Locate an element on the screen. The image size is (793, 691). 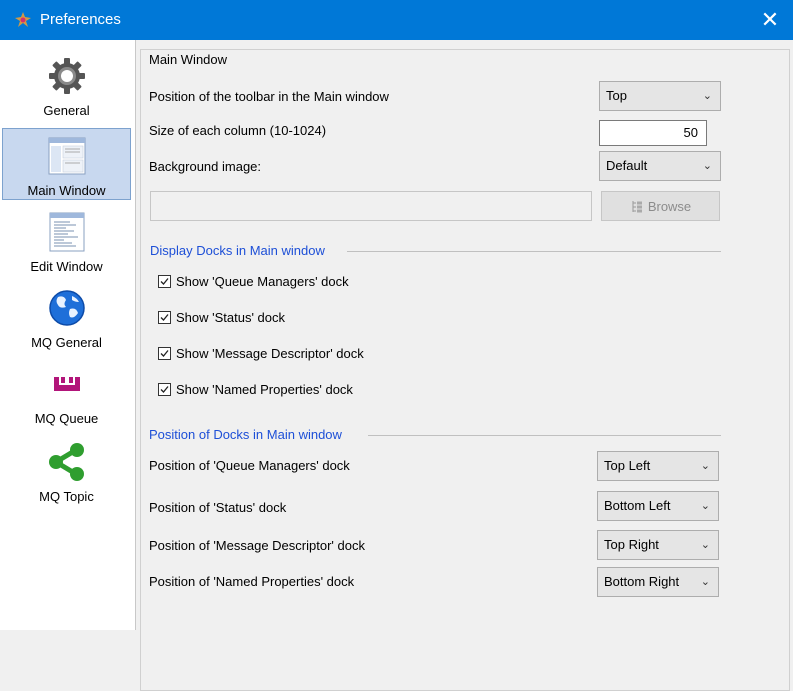
message-descriptor-position-value: Top Right is located at coordinates (631, 544).